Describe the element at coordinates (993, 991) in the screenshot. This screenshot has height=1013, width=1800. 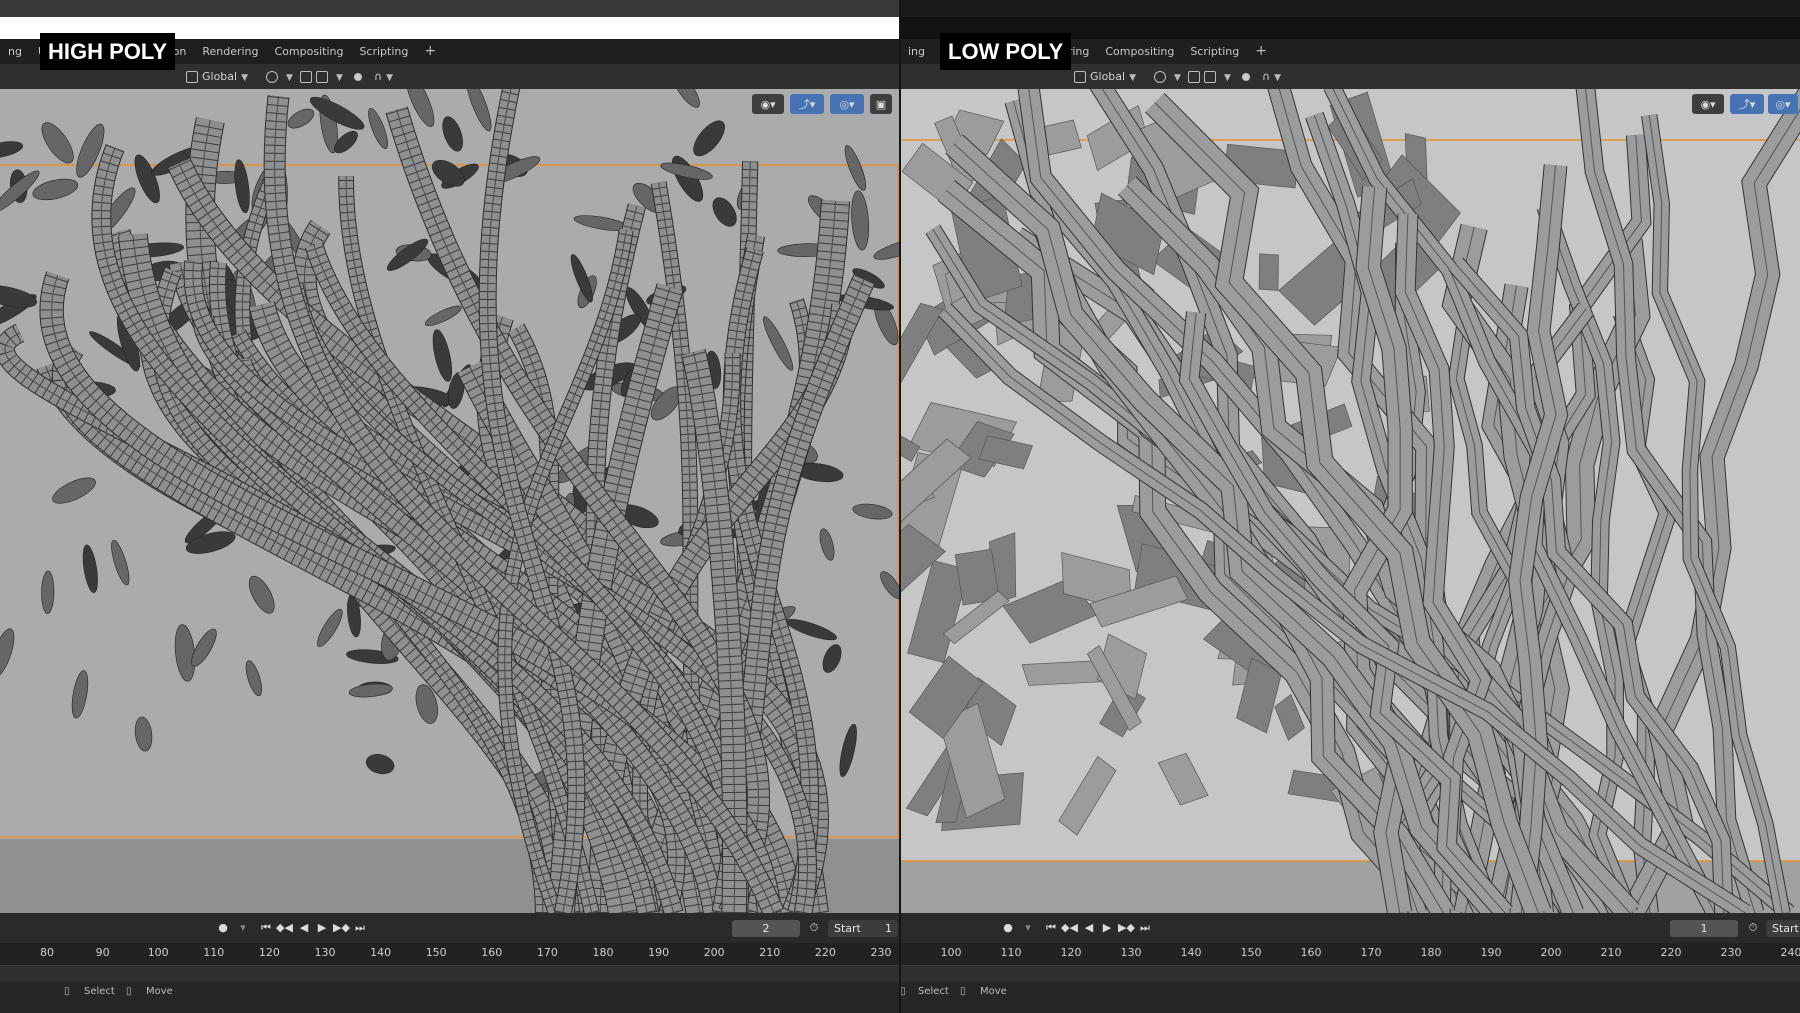
I see `status-move: Move` at that location.